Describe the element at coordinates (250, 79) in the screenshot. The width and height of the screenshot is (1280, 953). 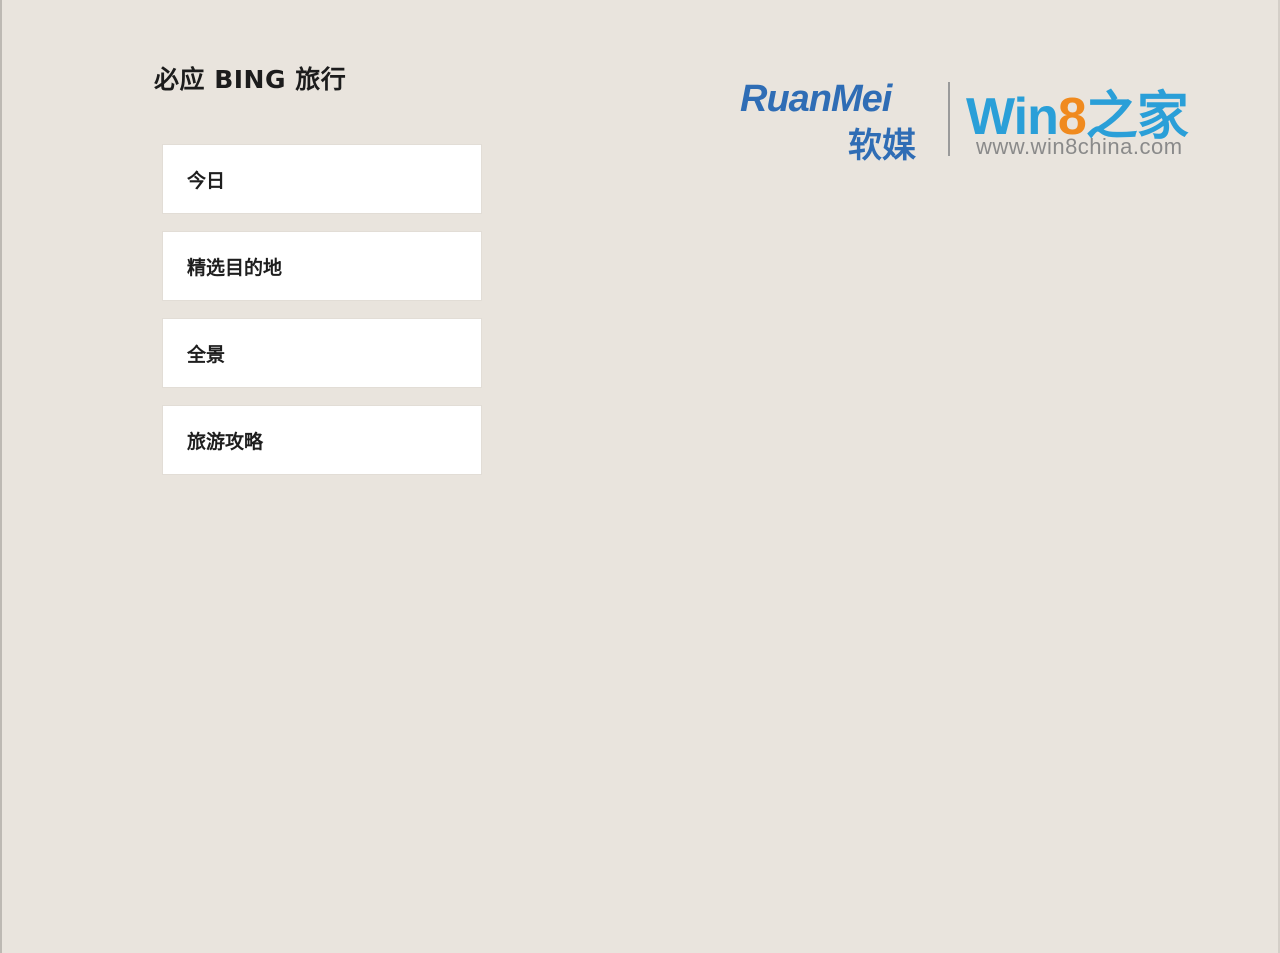
I see `page-title: 必应 BING 旅行` at that location.